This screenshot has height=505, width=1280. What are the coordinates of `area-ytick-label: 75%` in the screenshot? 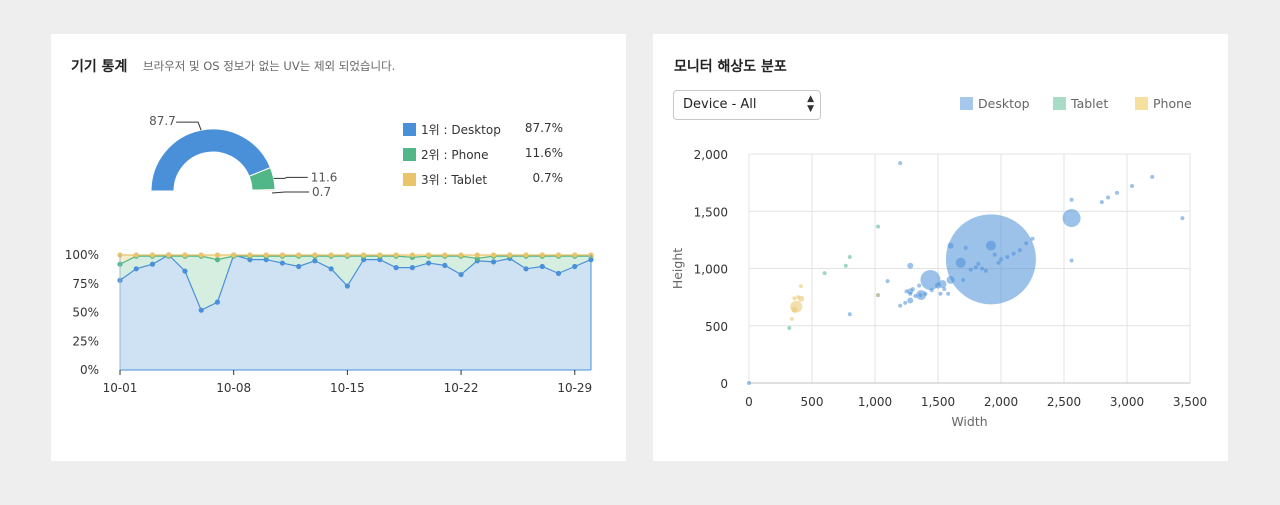 It's located at (85, 284).